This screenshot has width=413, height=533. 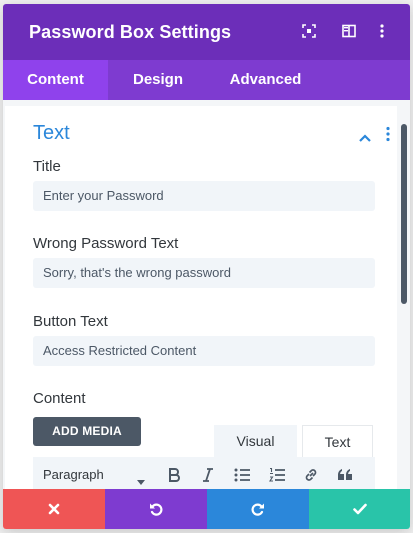 I want to click on wrong-password-input: Sorry, that's the wrong password, so click(x=204, y=273).